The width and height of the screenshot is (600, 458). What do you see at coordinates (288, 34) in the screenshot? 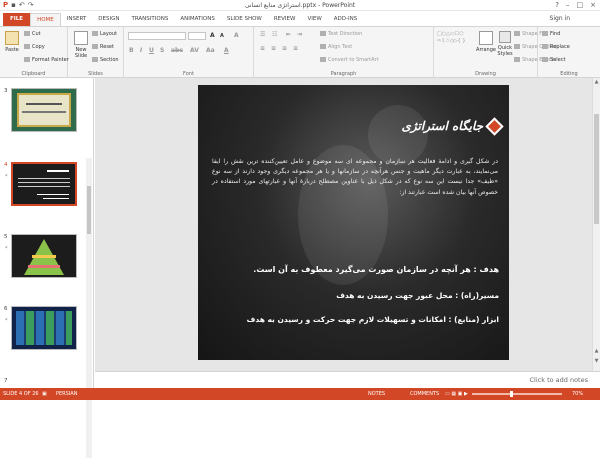
I see `indent-icon: ⇤` at bounding box center [288, 34].